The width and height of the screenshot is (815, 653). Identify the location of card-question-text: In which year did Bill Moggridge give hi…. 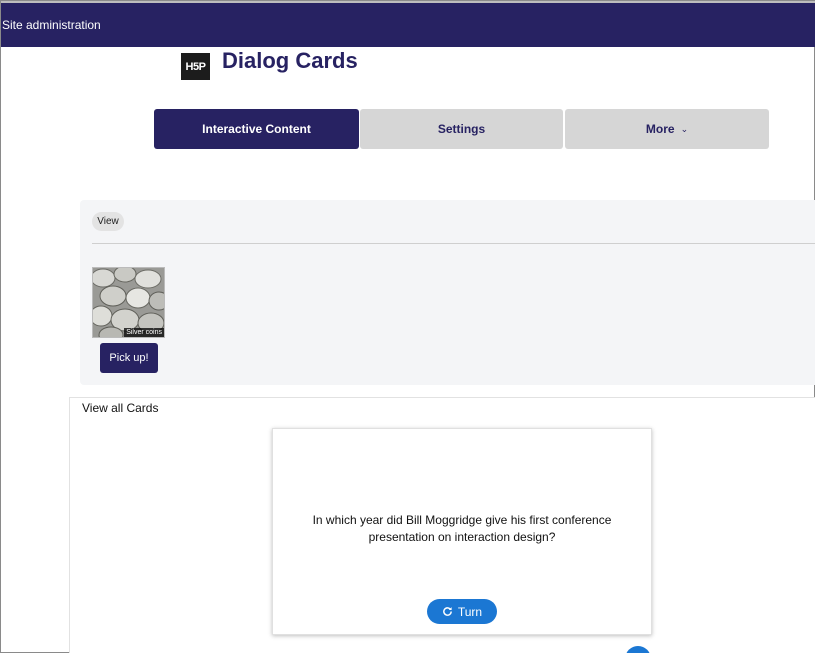
(462, 528).